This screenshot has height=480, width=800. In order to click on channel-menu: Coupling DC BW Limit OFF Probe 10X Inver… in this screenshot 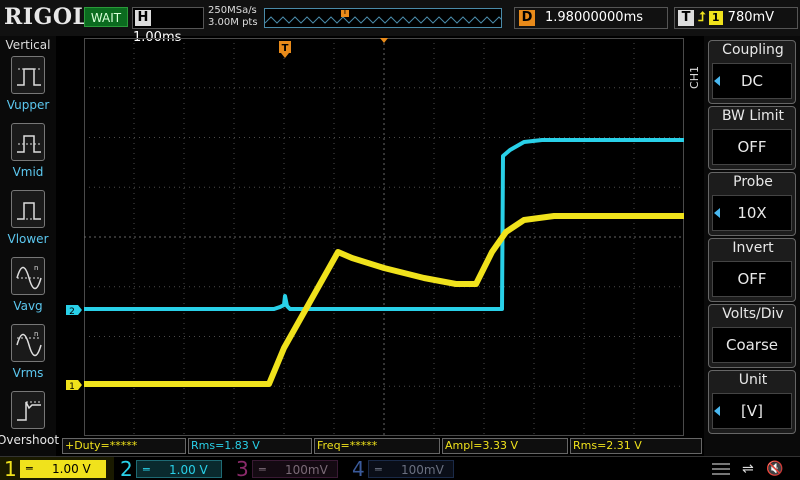, I will do `click(752, 246)`.